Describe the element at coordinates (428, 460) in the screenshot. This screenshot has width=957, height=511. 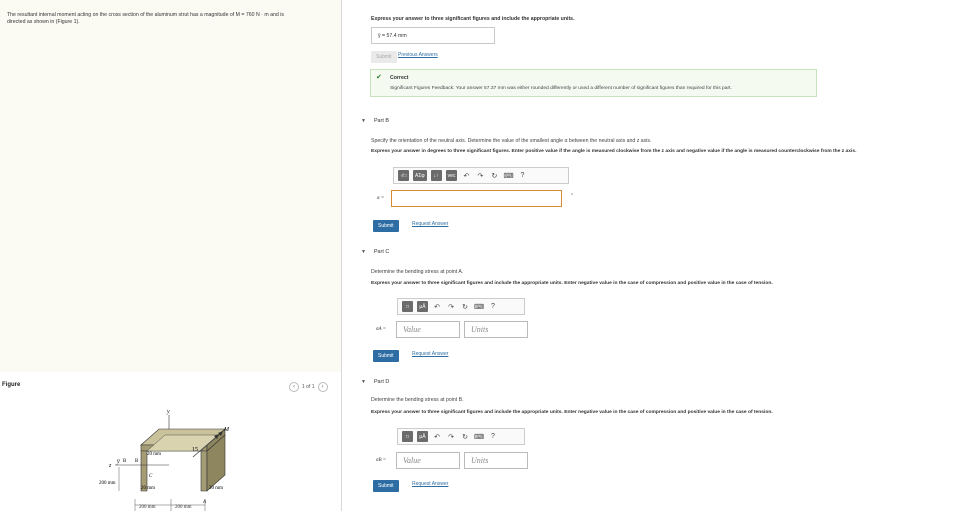
I see `part-d-value-input: Value` at that location.